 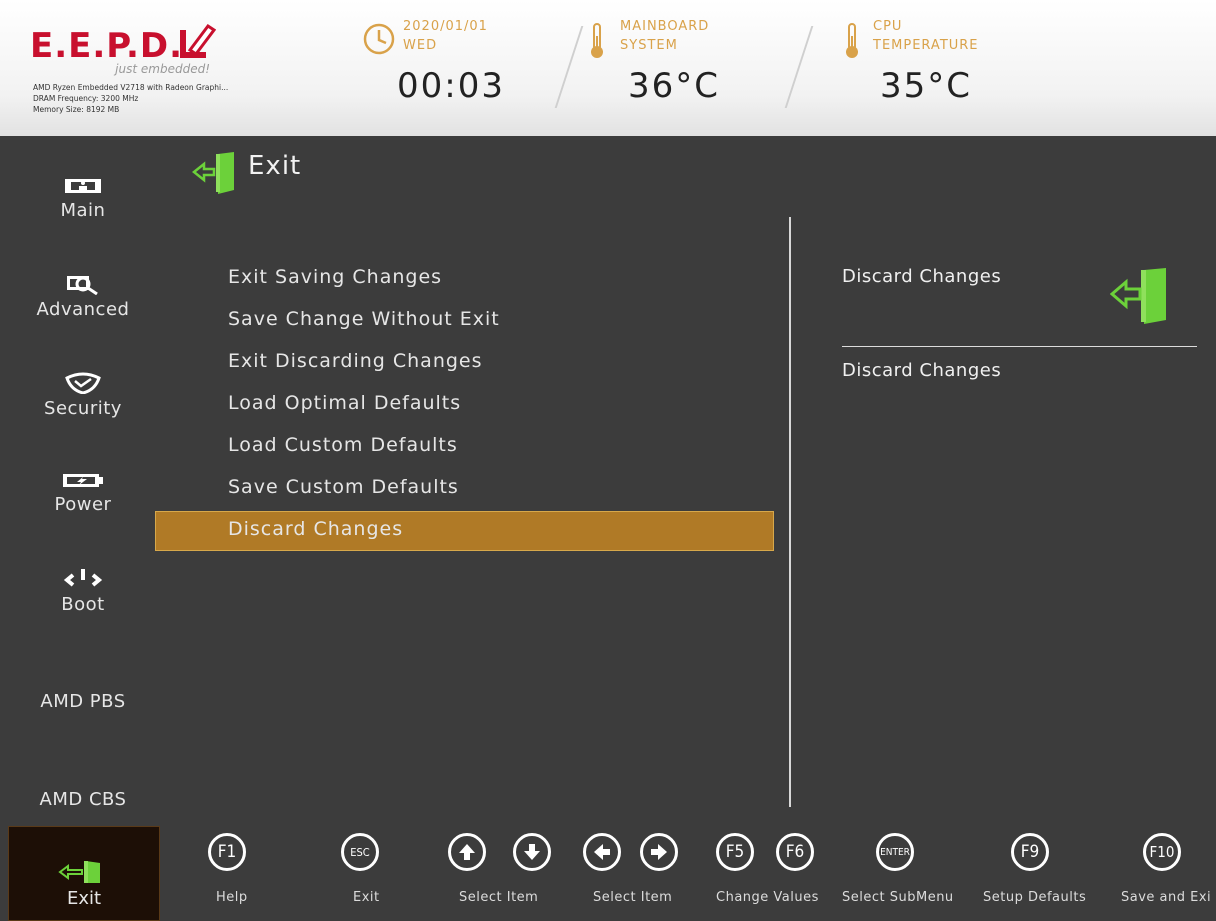 What do you see at coordinates (162, 69) in the screenshot?
I see `brand-tagline: just embedded!` at bounding box center [162, 69].